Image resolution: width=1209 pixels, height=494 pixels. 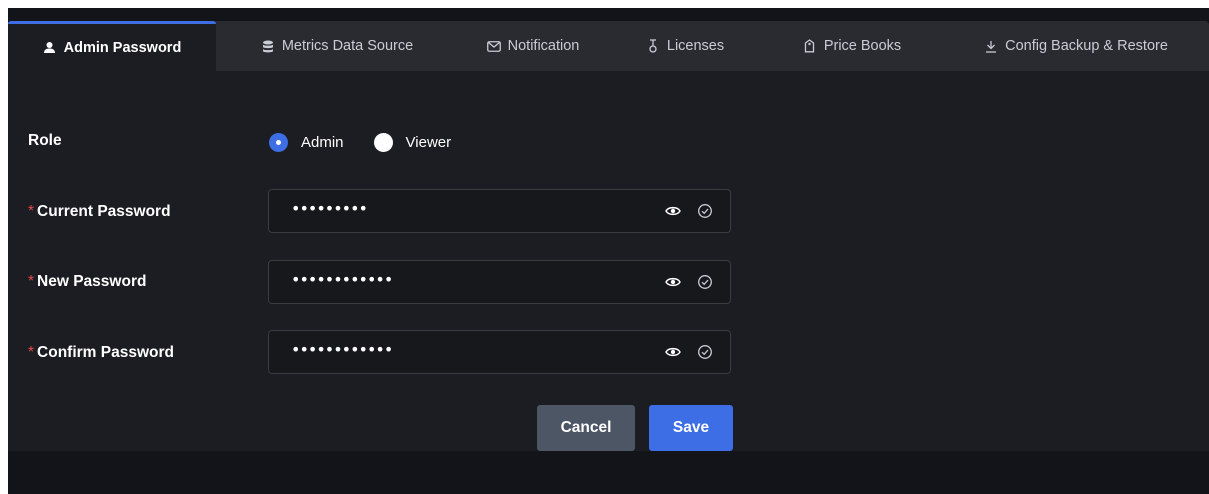 I want to click on mail-icon, so click(x=493, y=46).